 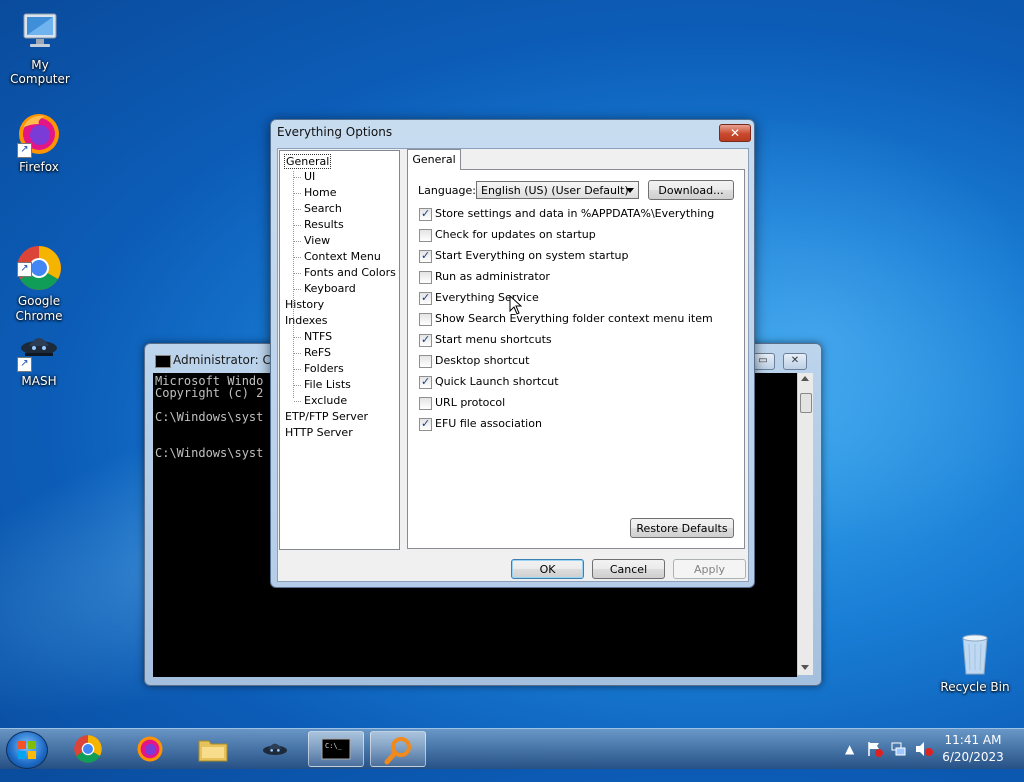 I want to click on tree-item-indexes: Indexes, so click(x=306, y=320).